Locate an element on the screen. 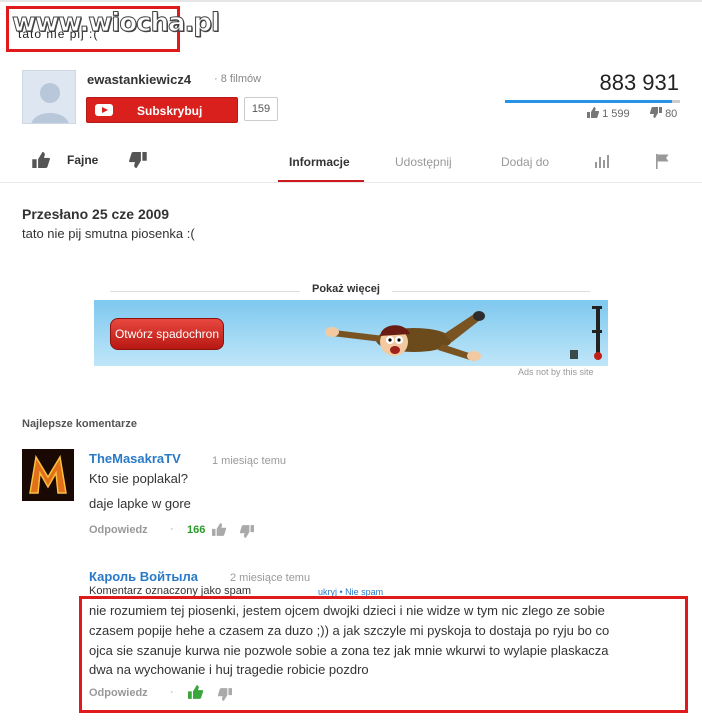  tab-add-to: Dodaj do is located at coordinates (525, 162).